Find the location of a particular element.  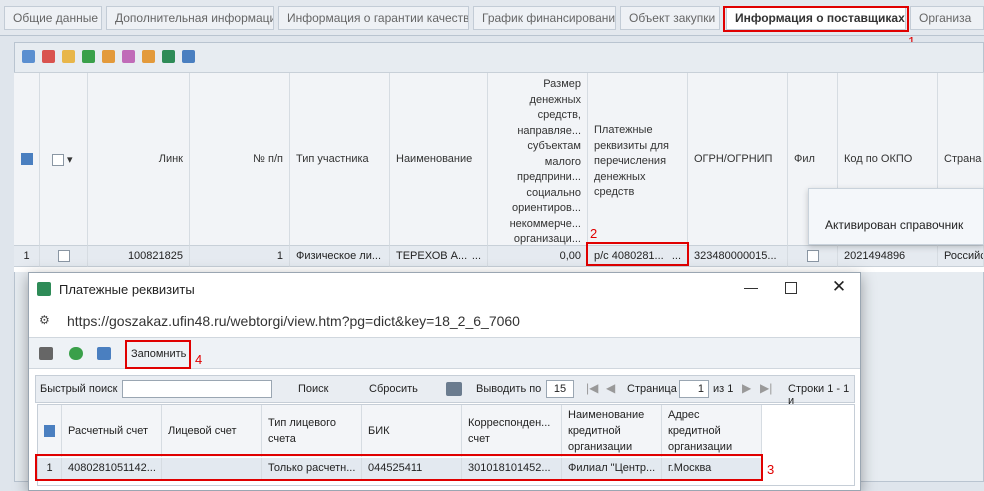

col-bik: БИК is located at coordinates (412, 431).